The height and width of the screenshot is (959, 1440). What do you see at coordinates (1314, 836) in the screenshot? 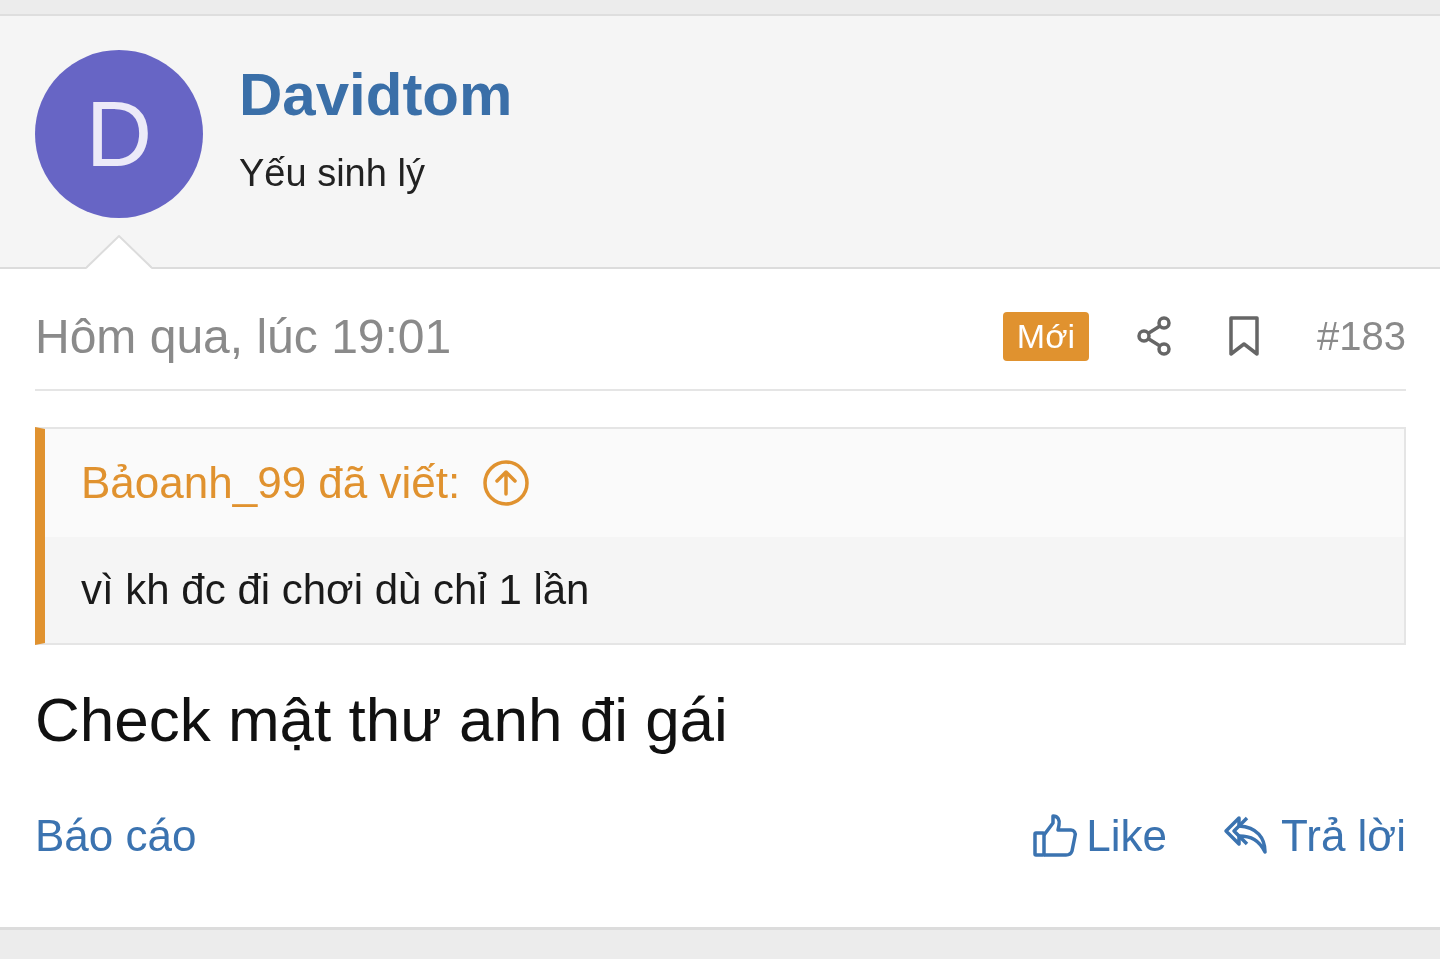
I see `reply-link: Trả lời` at bounding box center [1314, 836].